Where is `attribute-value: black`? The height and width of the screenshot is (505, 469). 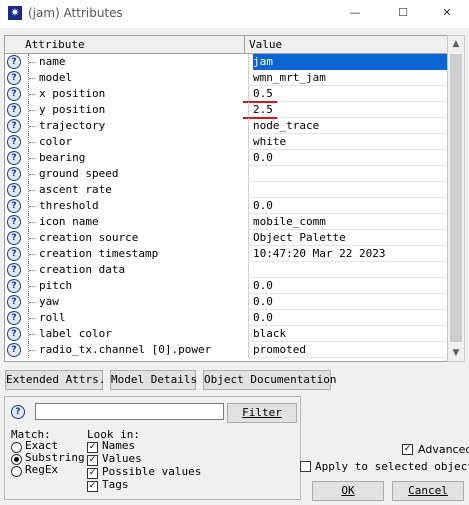 attribute-value: black is located at coordinates (348, 334).